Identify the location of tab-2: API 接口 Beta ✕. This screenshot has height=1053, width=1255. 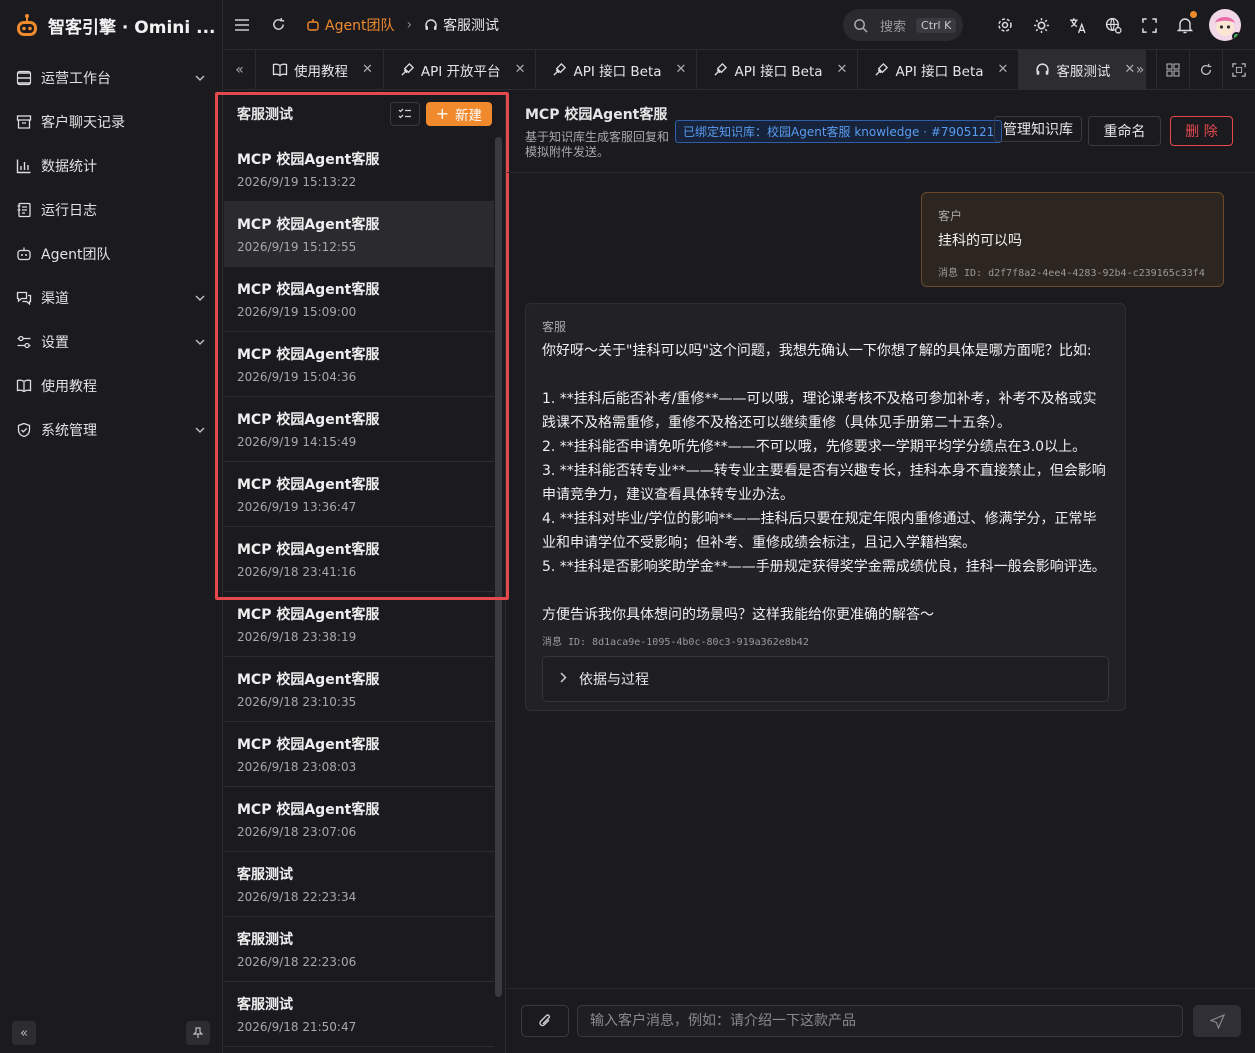
(617, 69).